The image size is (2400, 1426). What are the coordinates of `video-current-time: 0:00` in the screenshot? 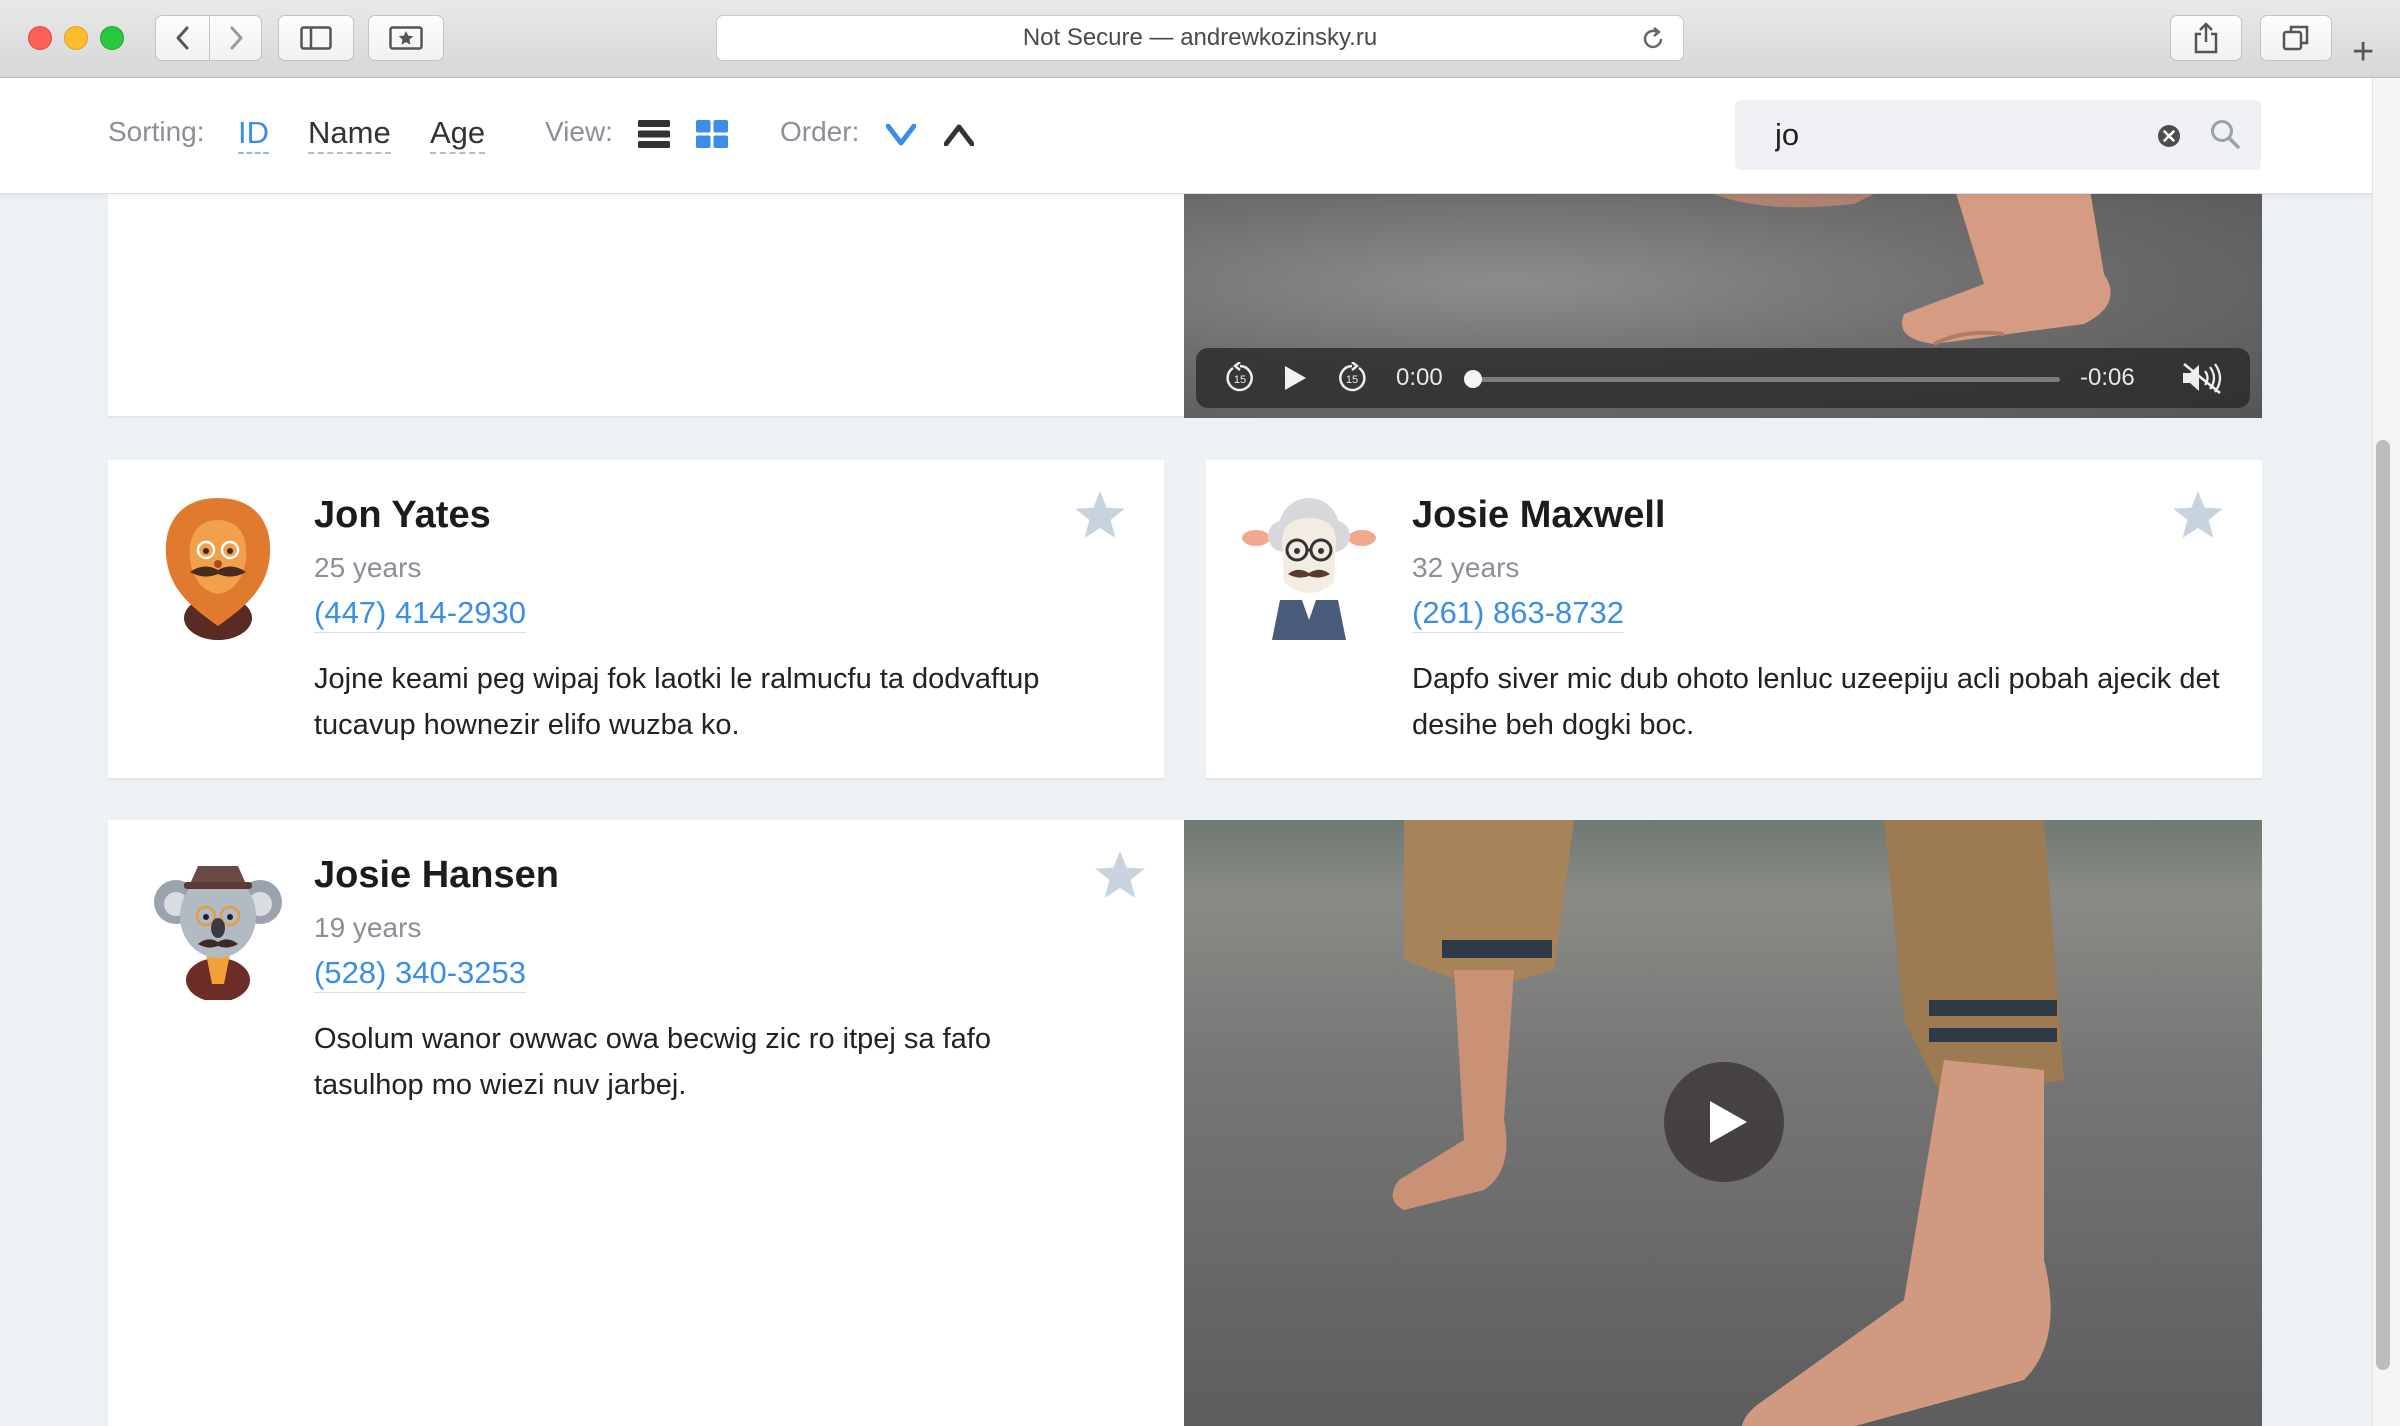 It's located at (1419, 377).